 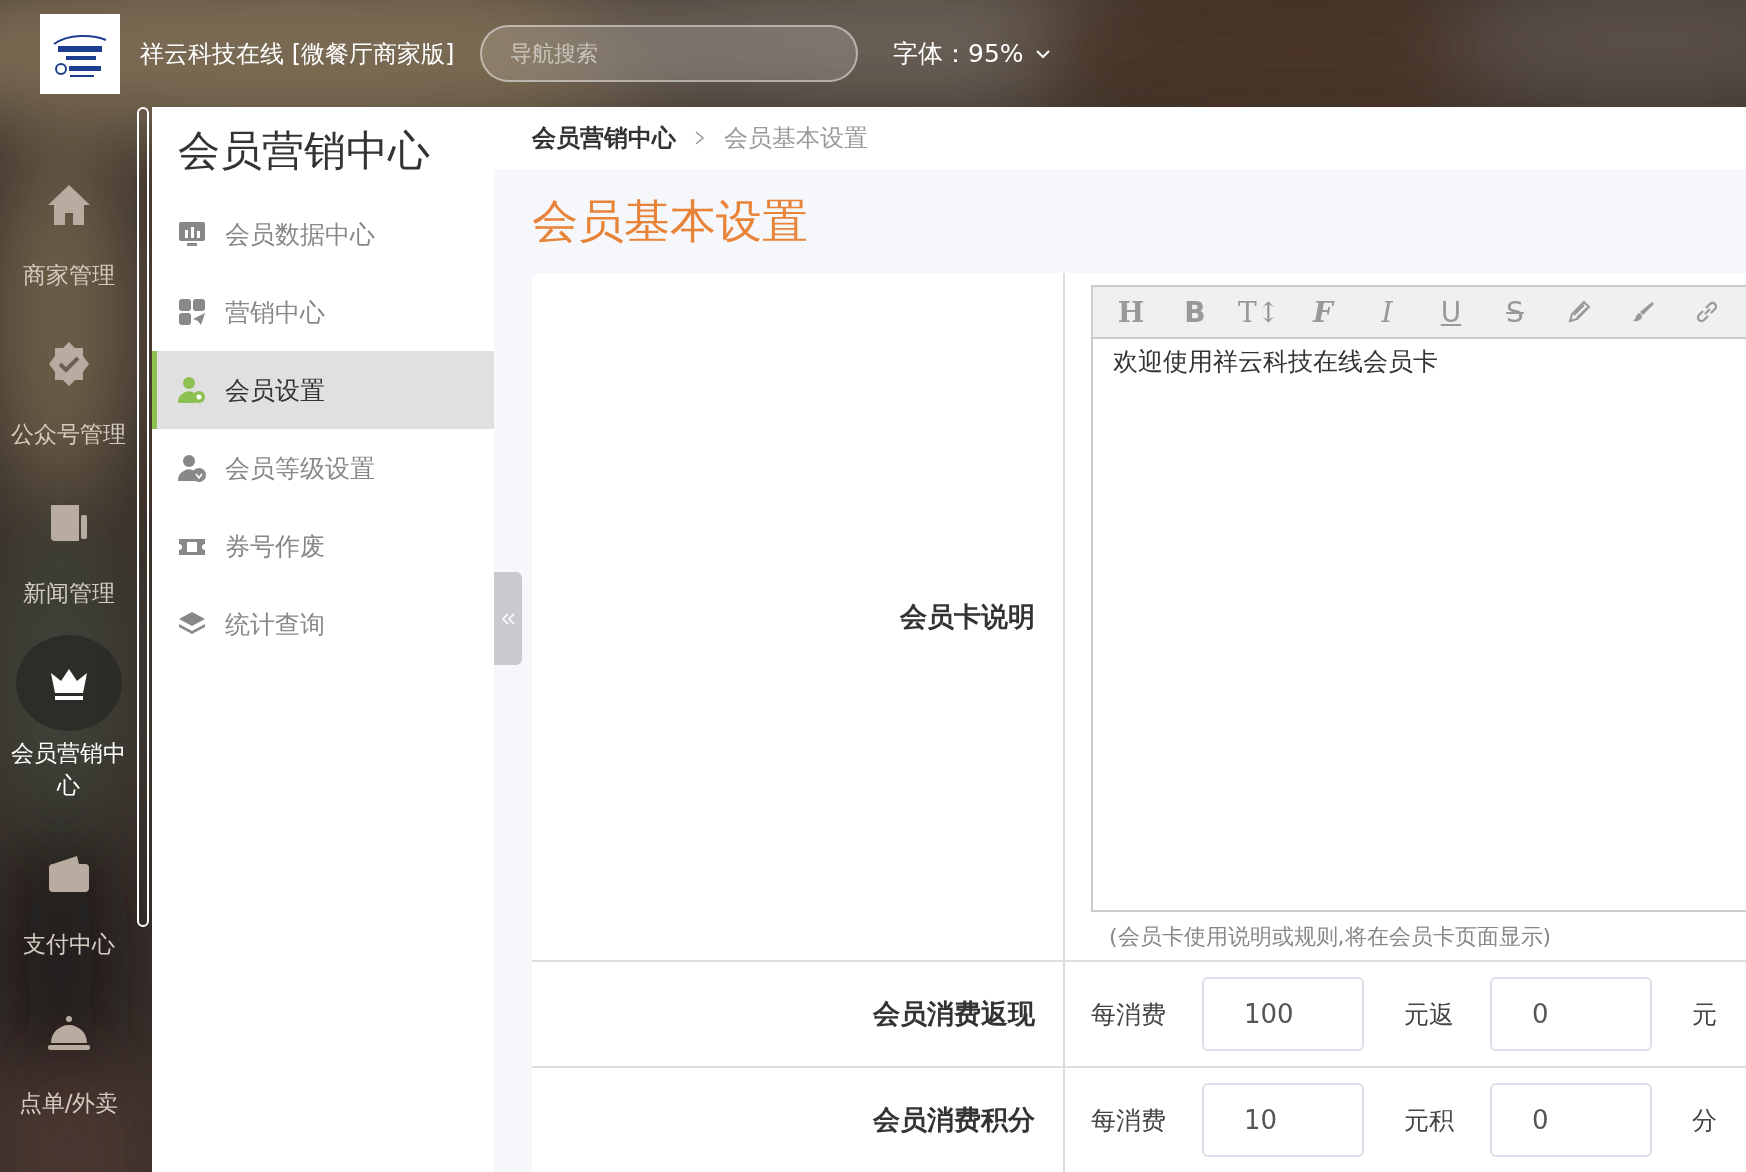 I want to click on menu-item: 券号作废, so click(x=323, y=546).